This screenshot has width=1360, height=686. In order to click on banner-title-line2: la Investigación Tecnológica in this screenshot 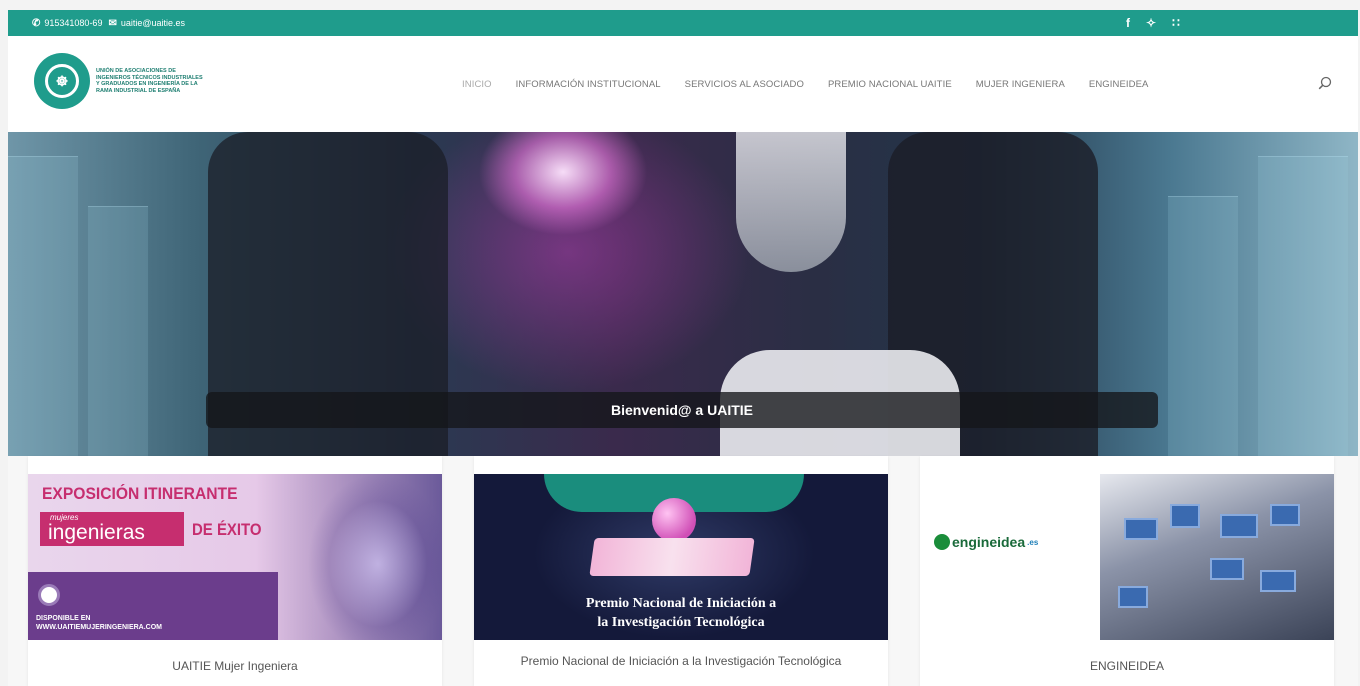, I will do `click(681, 622)`.